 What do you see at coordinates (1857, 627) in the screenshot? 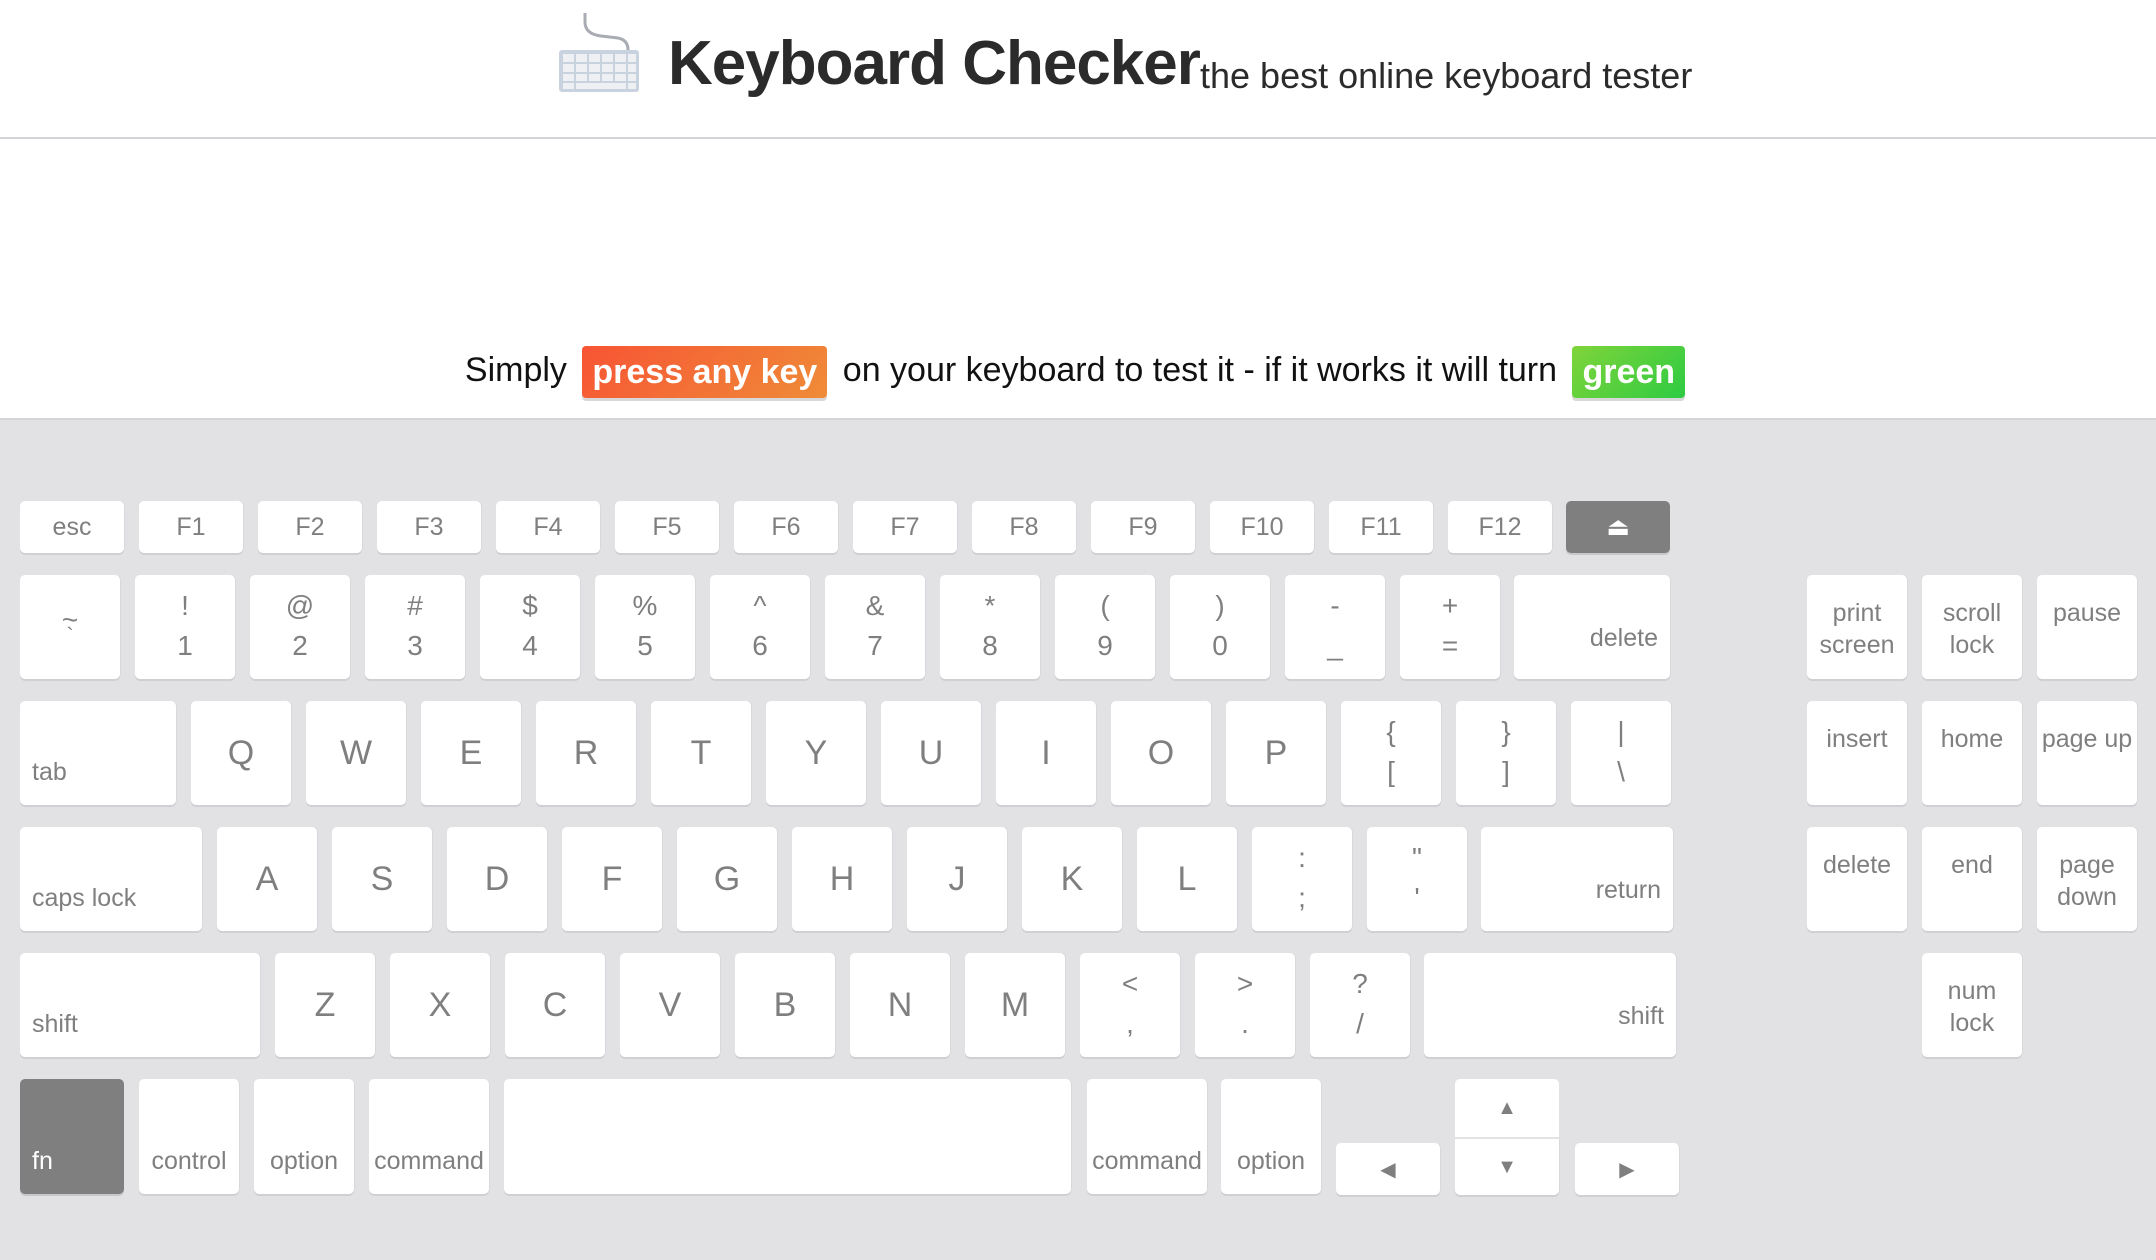
I see `key-print-screen: print screen` at bounding box center [1857, 627].